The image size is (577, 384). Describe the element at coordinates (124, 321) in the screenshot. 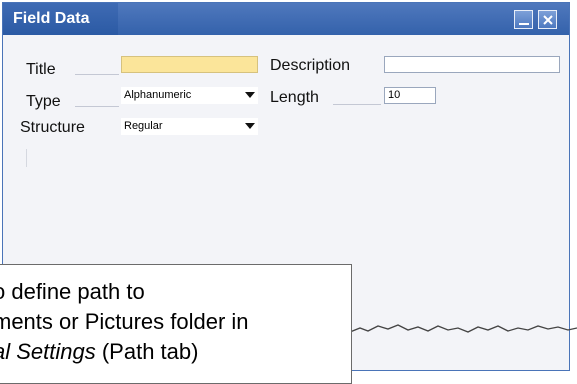

I see `callout-line-2: ments or Pictures folder in` at that location.